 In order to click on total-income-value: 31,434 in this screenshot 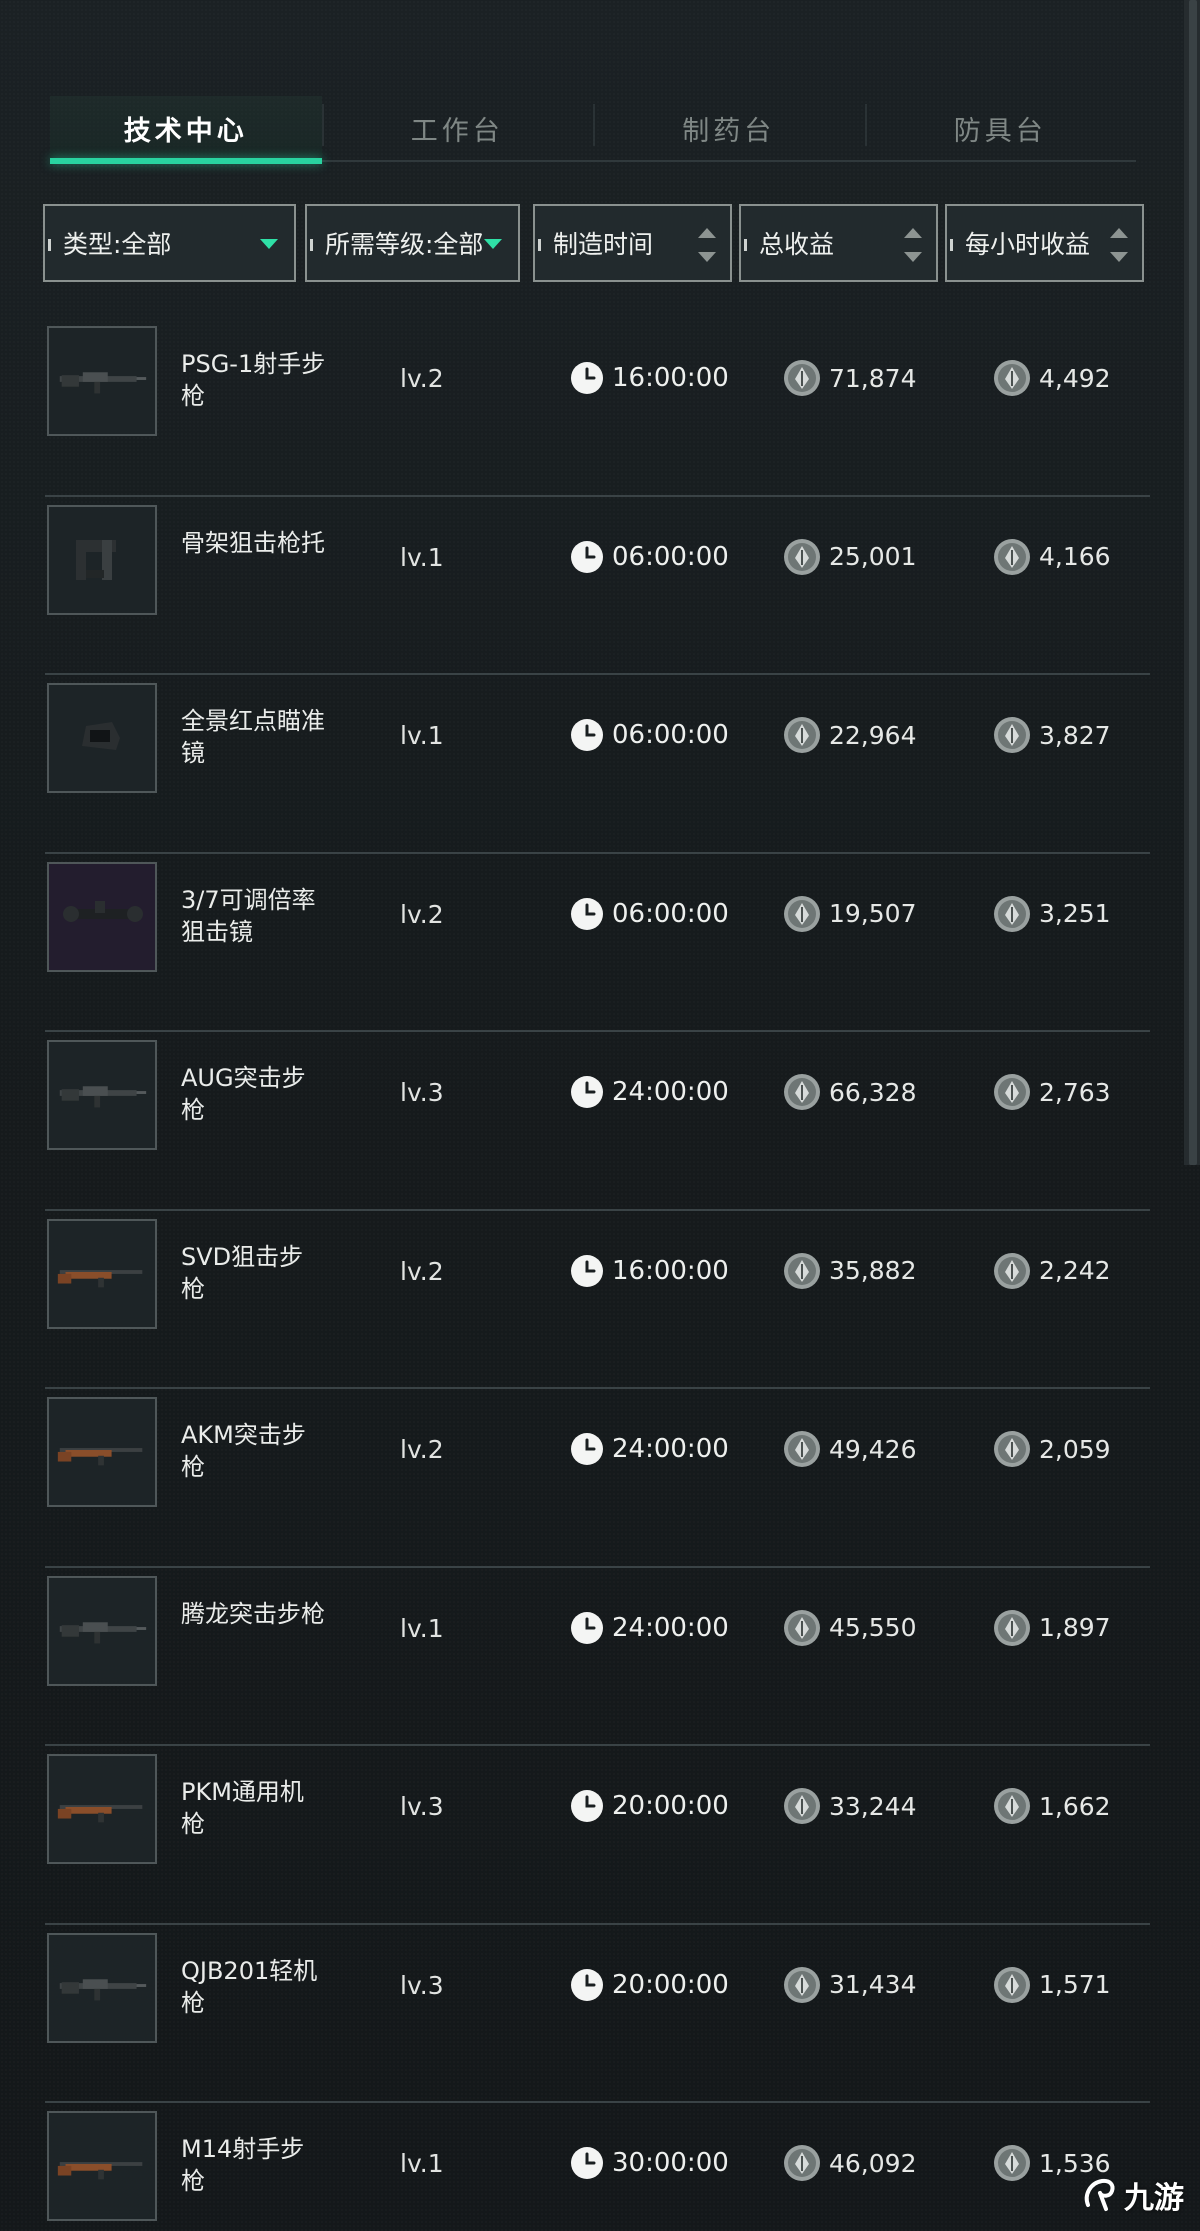, I will do `click(873, 1984)`.